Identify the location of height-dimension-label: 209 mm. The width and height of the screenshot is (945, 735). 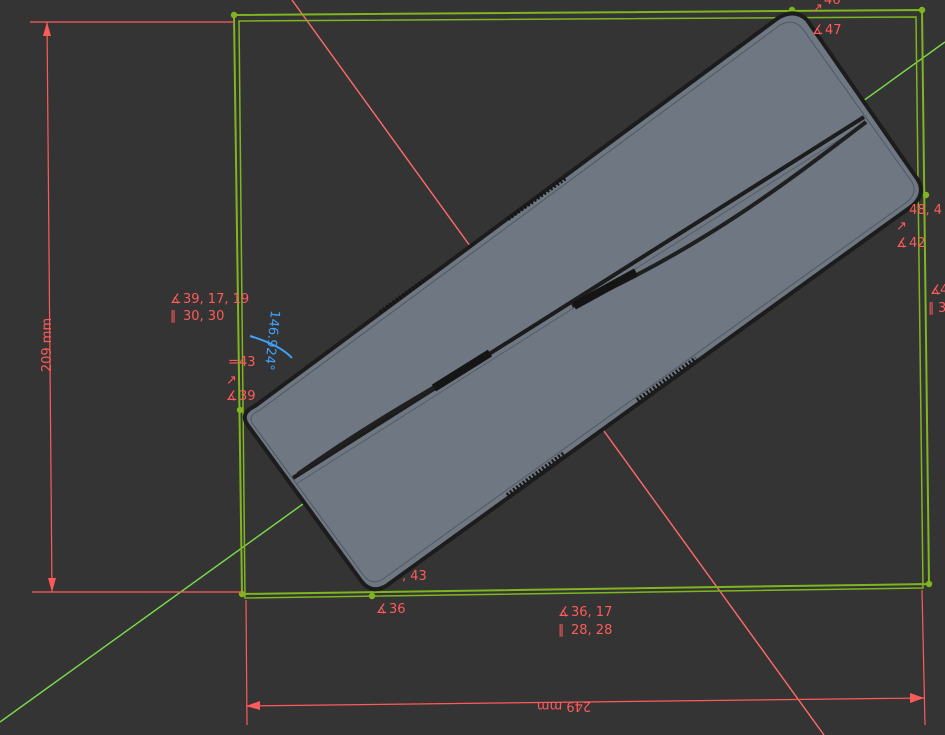
(47, 345).